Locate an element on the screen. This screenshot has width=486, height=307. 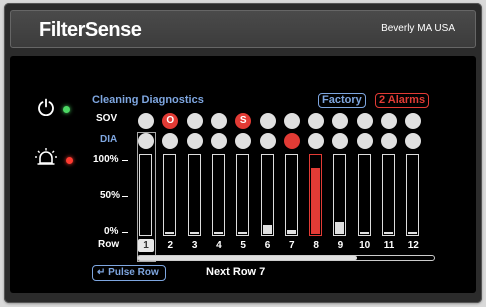
sov-label: SOV is located at coordinates (107, 118).